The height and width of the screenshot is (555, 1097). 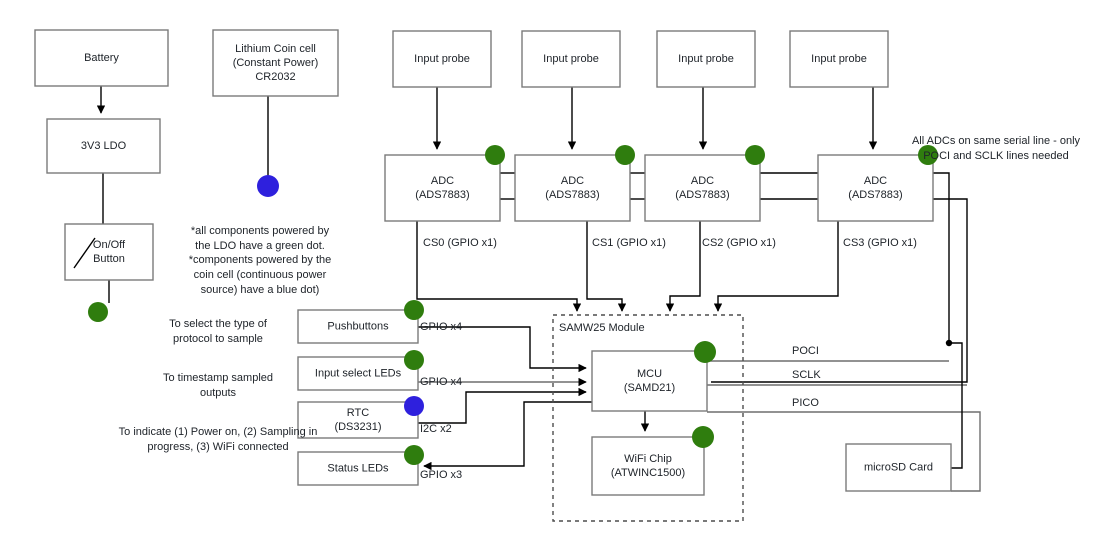 What do you see at coordinates (218, 378) in the screenshot?
I see `note-rtc-line-0: To timestamp sampled` at bounding box center [218, 378].